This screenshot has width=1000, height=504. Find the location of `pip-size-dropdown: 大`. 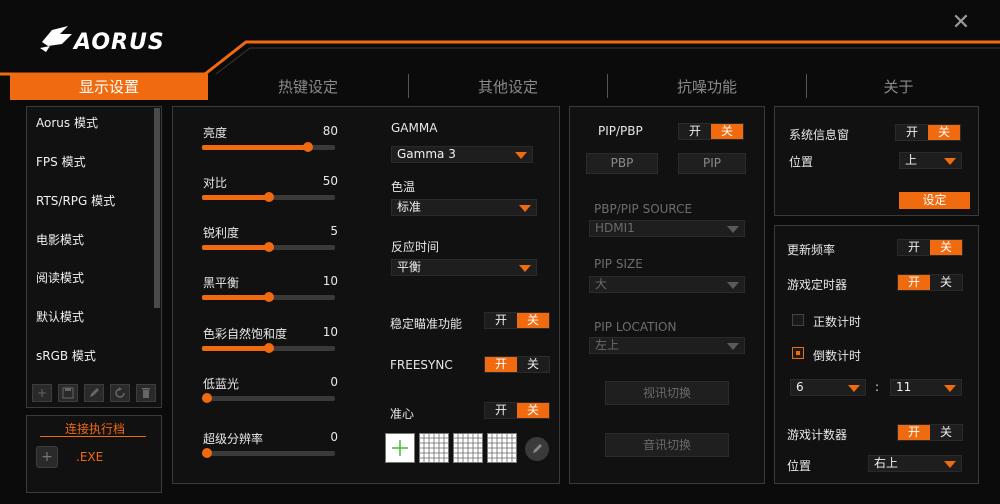

pip-size-dropdown: 大 is located at coordinates (667, 284).